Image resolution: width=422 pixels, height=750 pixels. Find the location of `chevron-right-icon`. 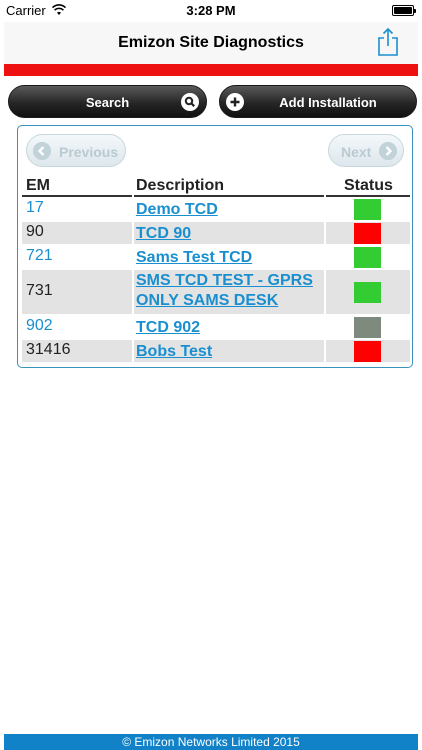

chevron-right-icon is located at coordinates (388, 151).